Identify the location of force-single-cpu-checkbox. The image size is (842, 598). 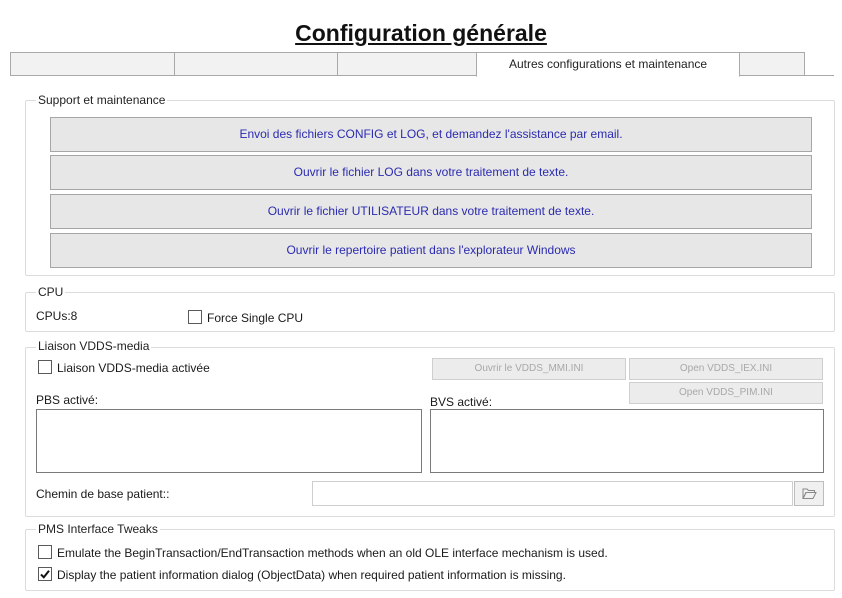
(195, 317).